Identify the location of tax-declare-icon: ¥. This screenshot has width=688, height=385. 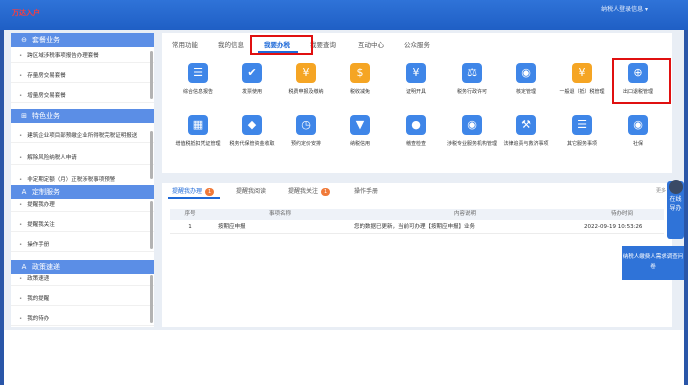
(306, 73).